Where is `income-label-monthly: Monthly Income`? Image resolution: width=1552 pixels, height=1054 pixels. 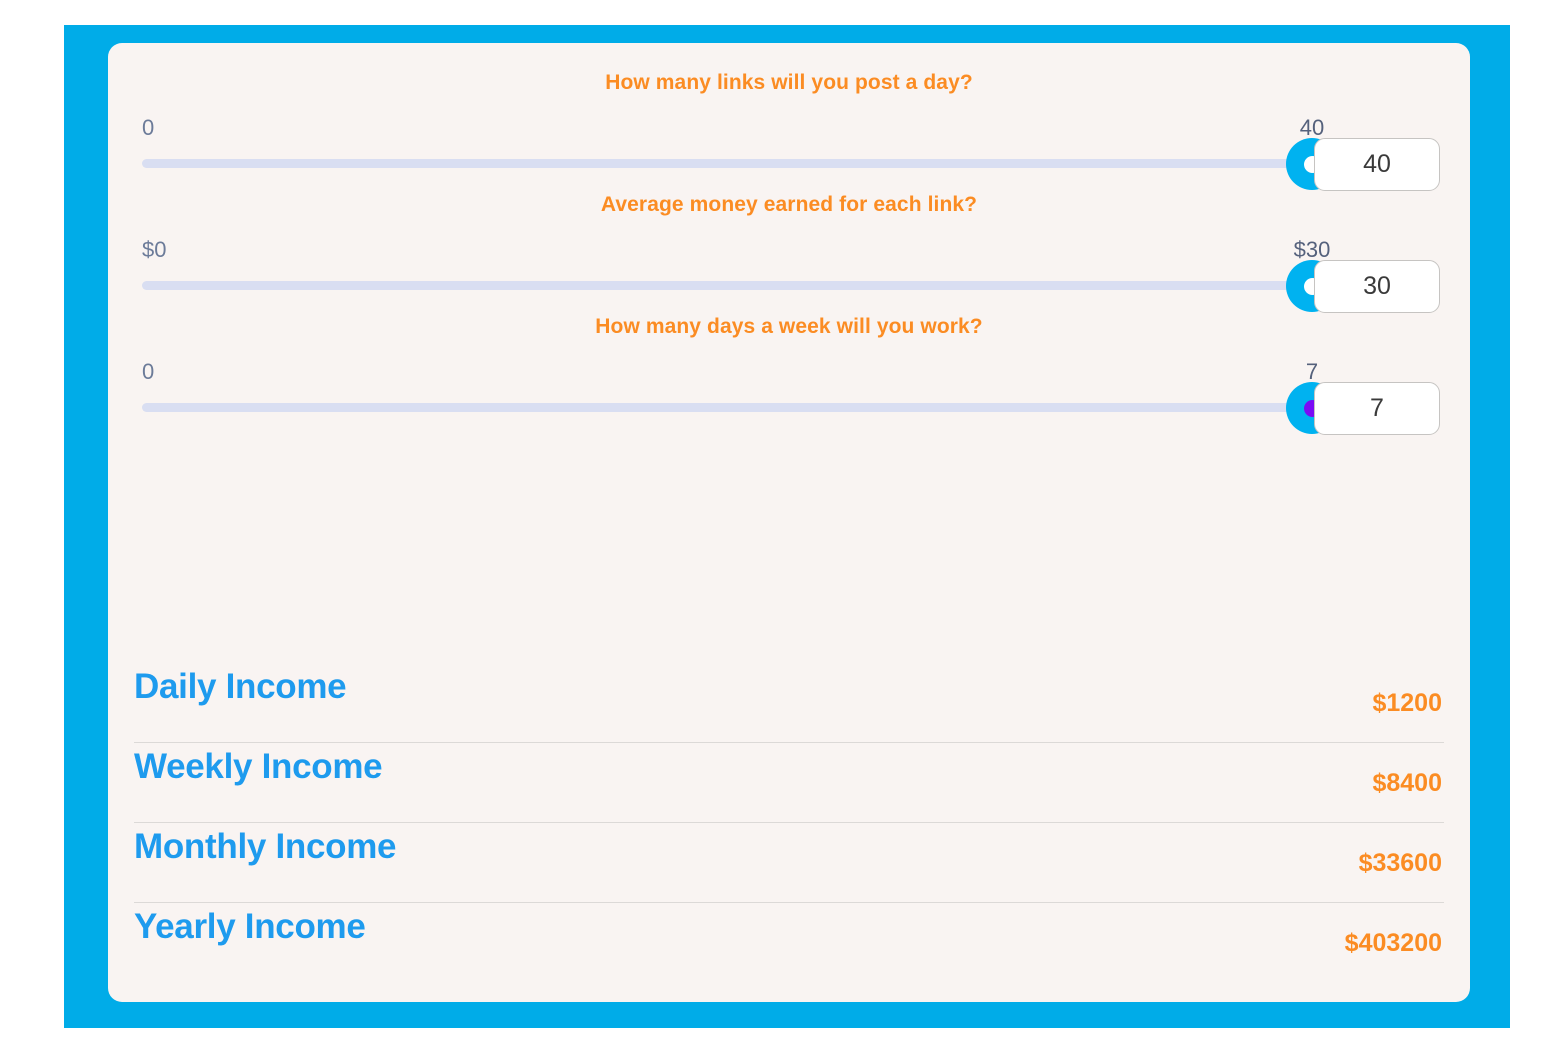 income-label-monthly: Monthly Income is located at coordinates (265, 846).